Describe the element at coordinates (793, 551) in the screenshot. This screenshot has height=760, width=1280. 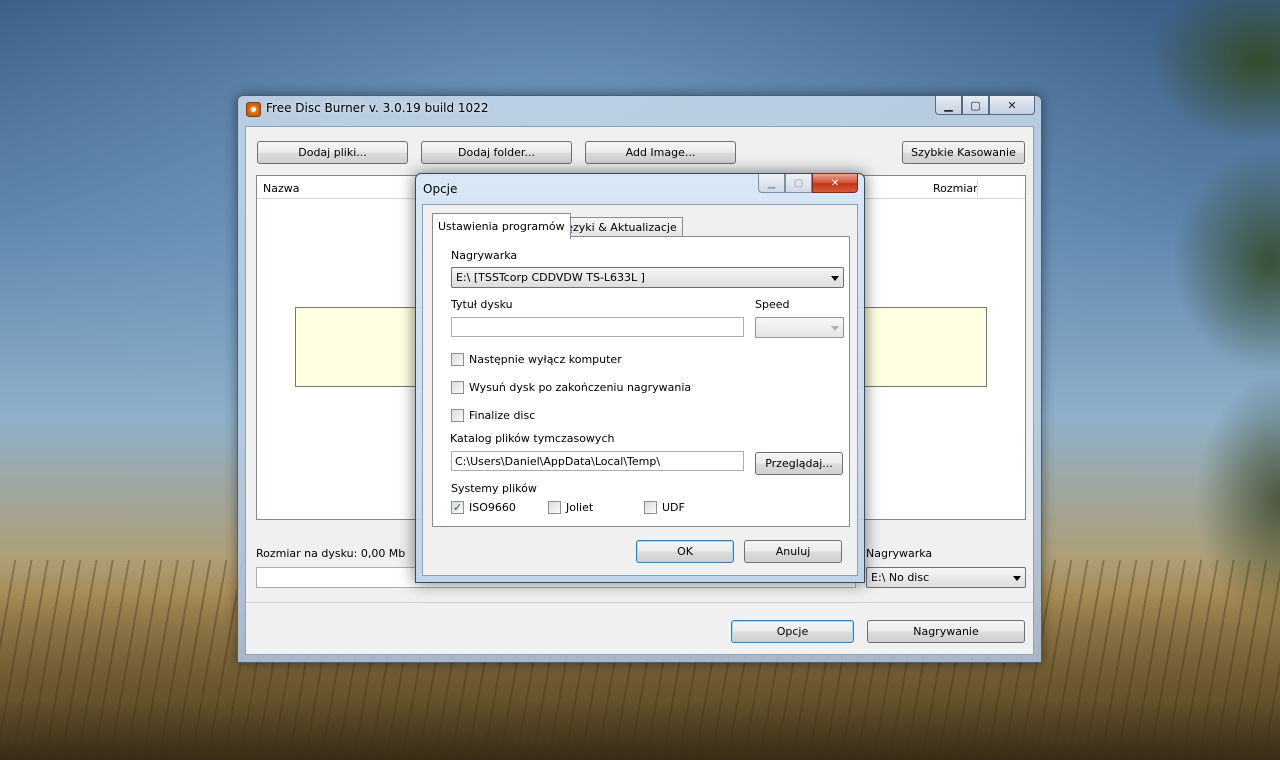
I see `cancel-button: Anuluj` at that location.